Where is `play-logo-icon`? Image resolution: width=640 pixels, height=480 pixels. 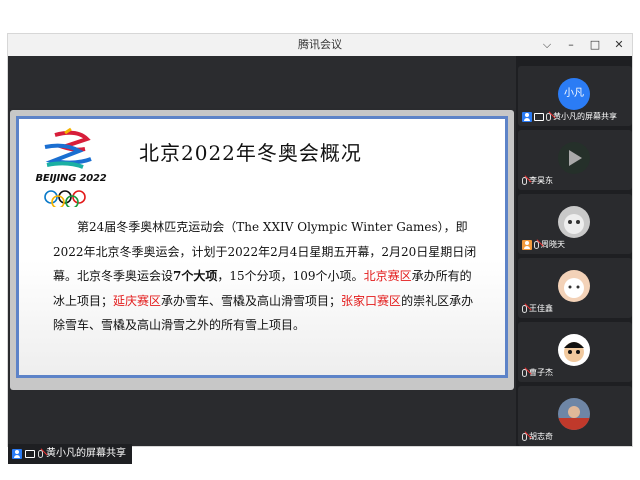
play-logo-icon is located at coordinates (575, 158).